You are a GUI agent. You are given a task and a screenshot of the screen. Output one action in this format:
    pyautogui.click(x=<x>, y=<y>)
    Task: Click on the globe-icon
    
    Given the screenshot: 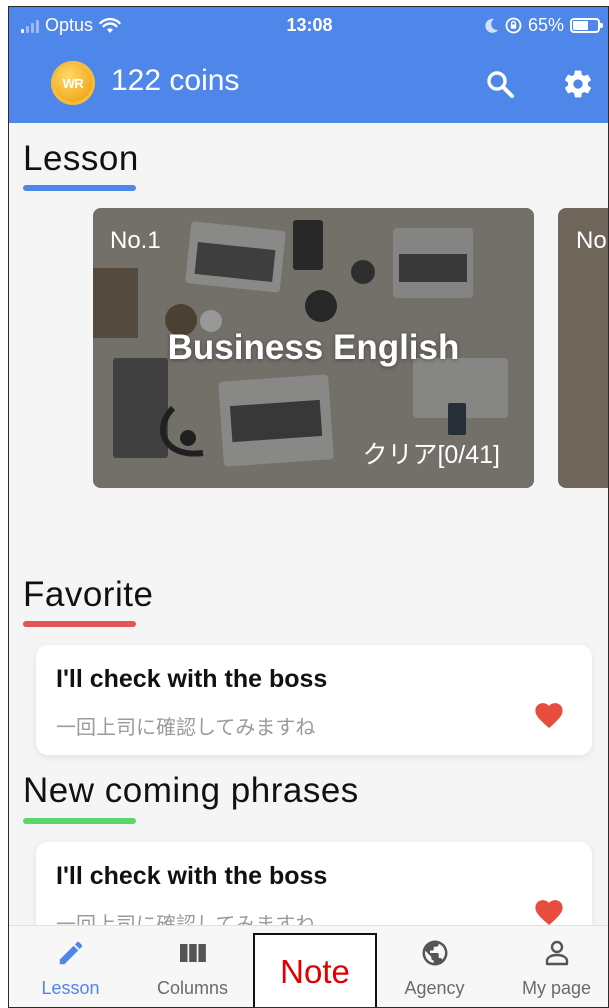 What is the action you would take?
    pyautogui.click(x=434, y=953)
    